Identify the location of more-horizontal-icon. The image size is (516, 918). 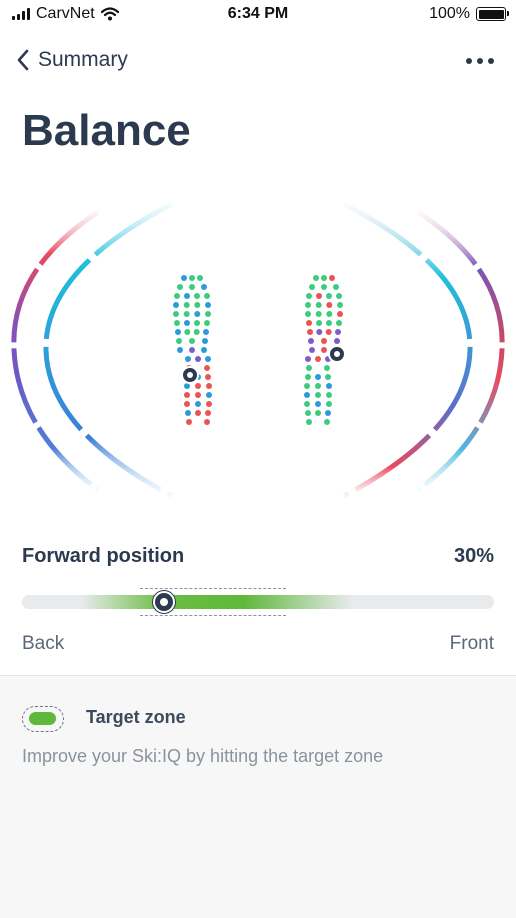
(469, 61).